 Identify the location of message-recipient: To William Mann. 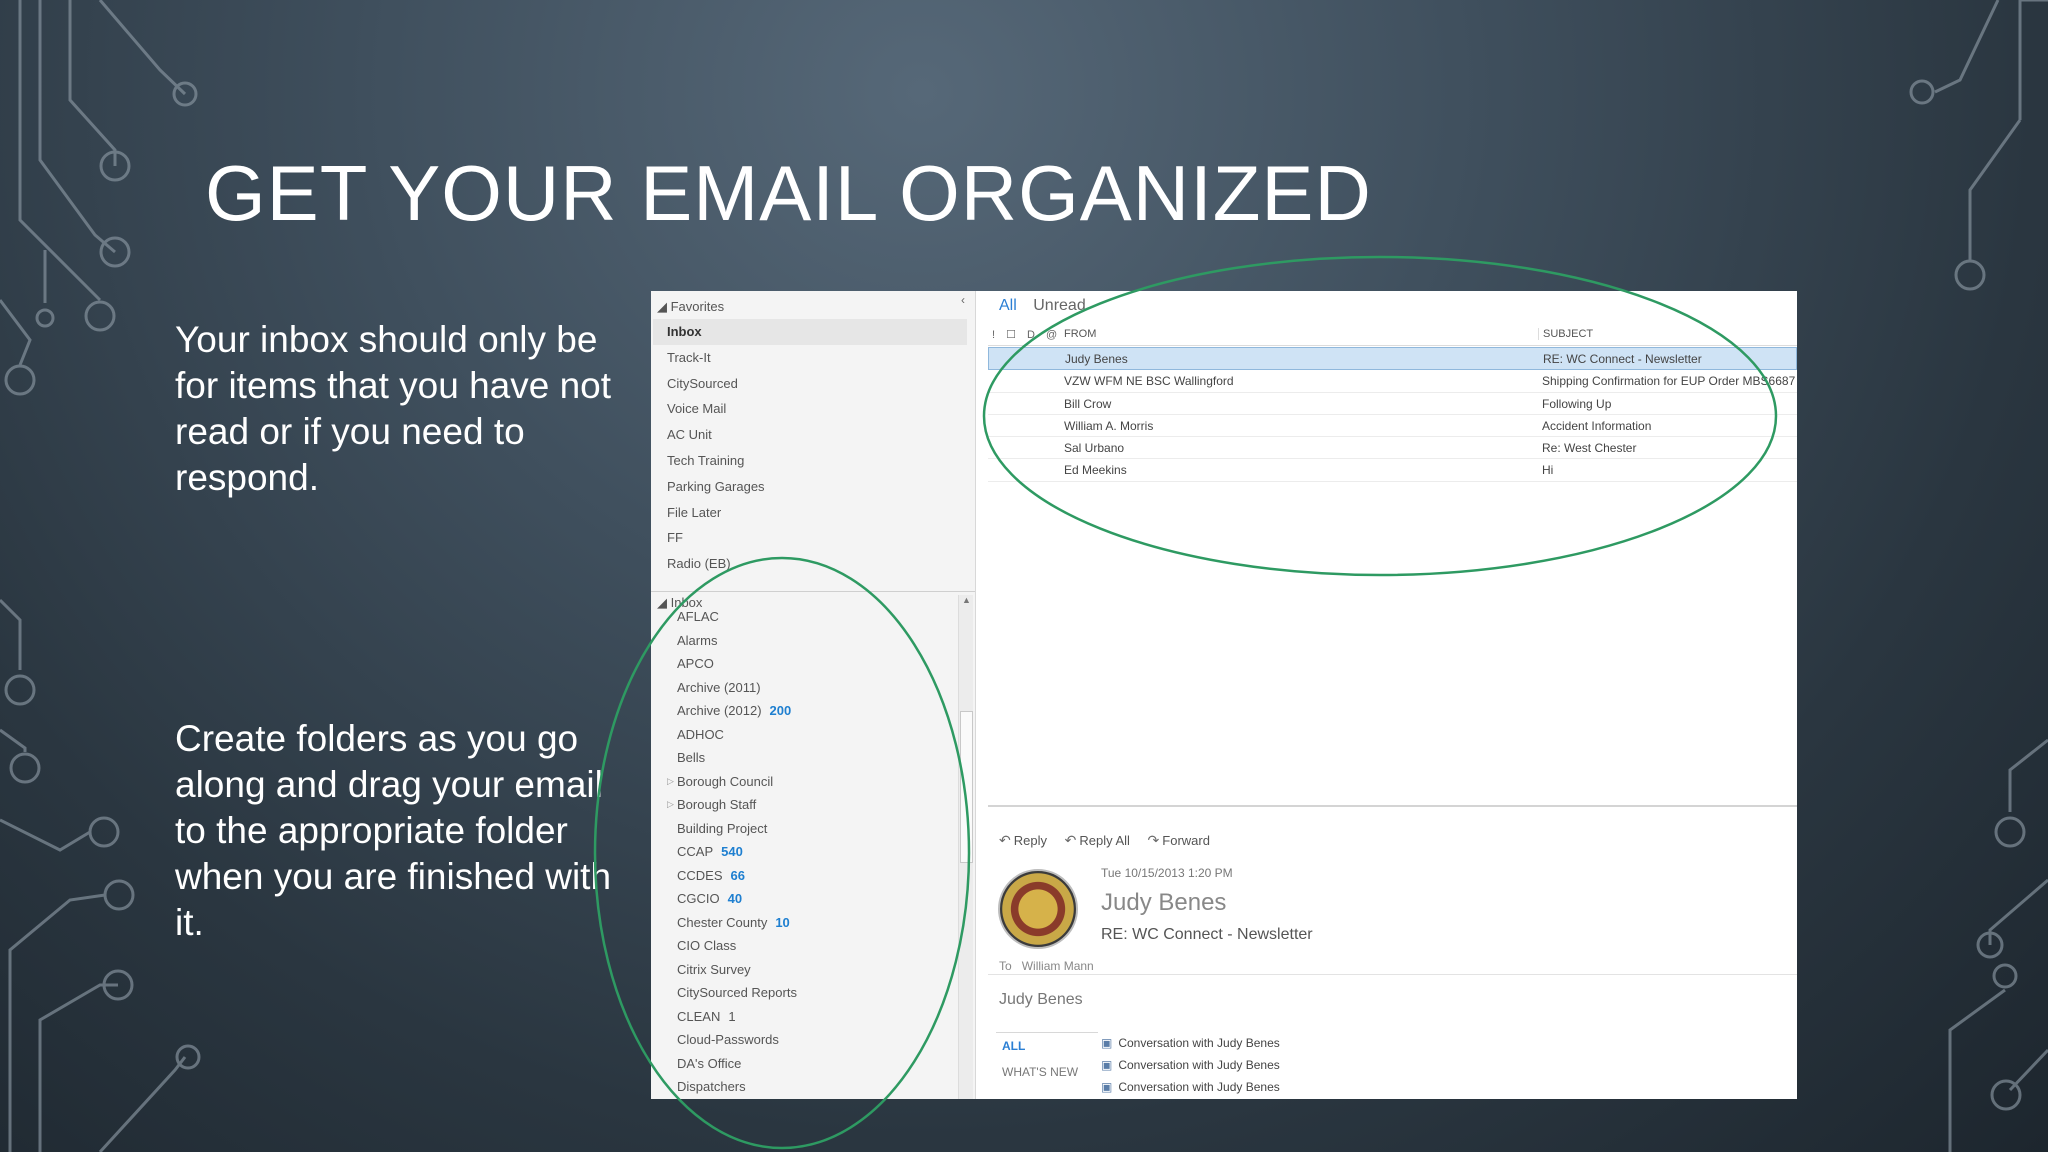
(1046, 966).